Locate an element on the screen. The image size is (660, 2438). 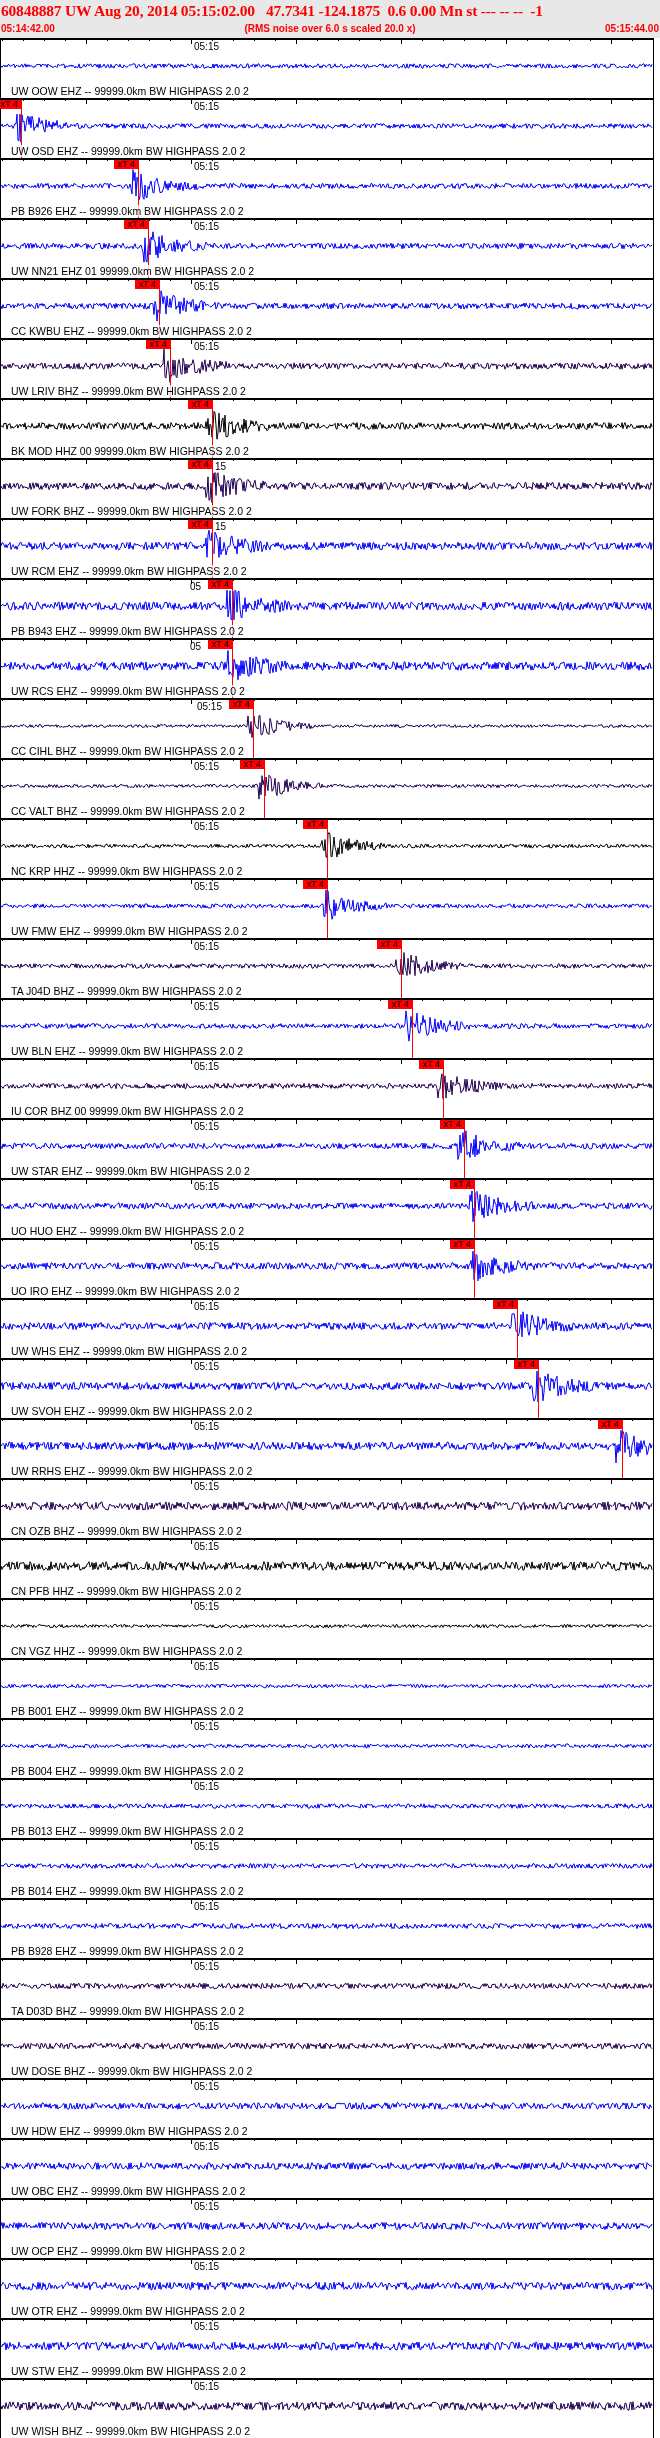
station-label: UW RRHS EHZ -- 99999.0km BW HIGHPASS 2.0 2 is located at coordinates (132, 1471).